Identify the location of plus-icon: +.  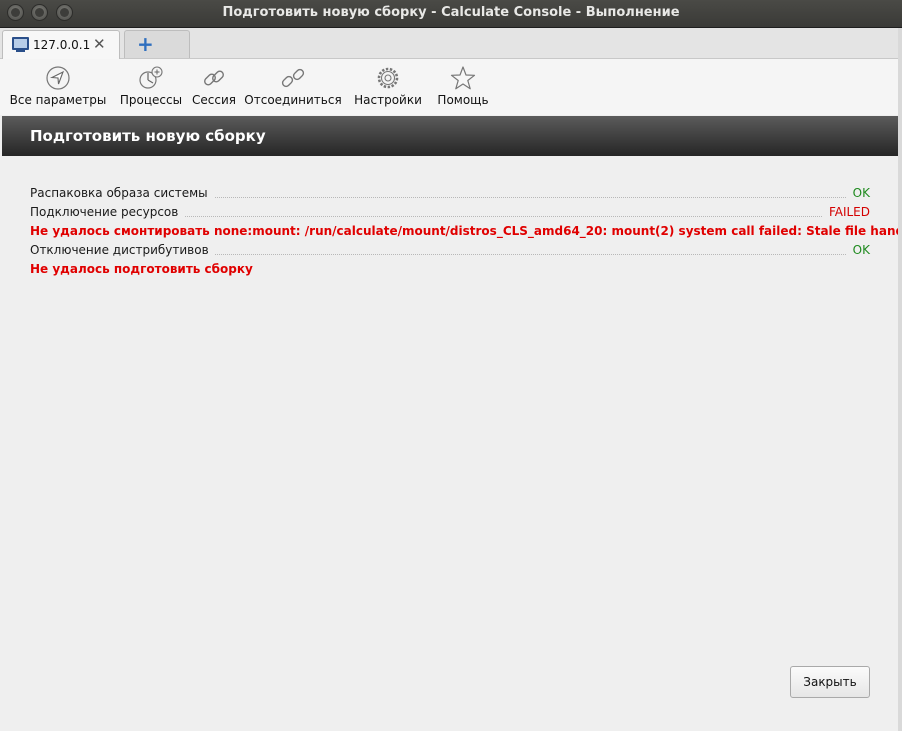
(145, 44).